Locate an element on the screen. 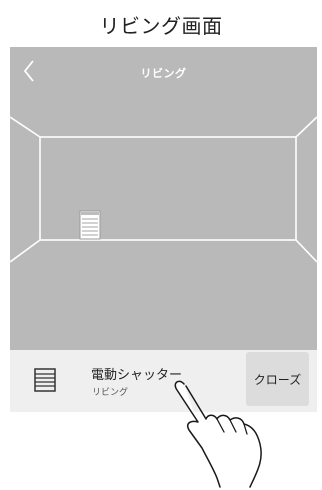 The height and width of the screenshot is (490, 322). screen-caption: リビング画面 is located at coordinates (161, 26).